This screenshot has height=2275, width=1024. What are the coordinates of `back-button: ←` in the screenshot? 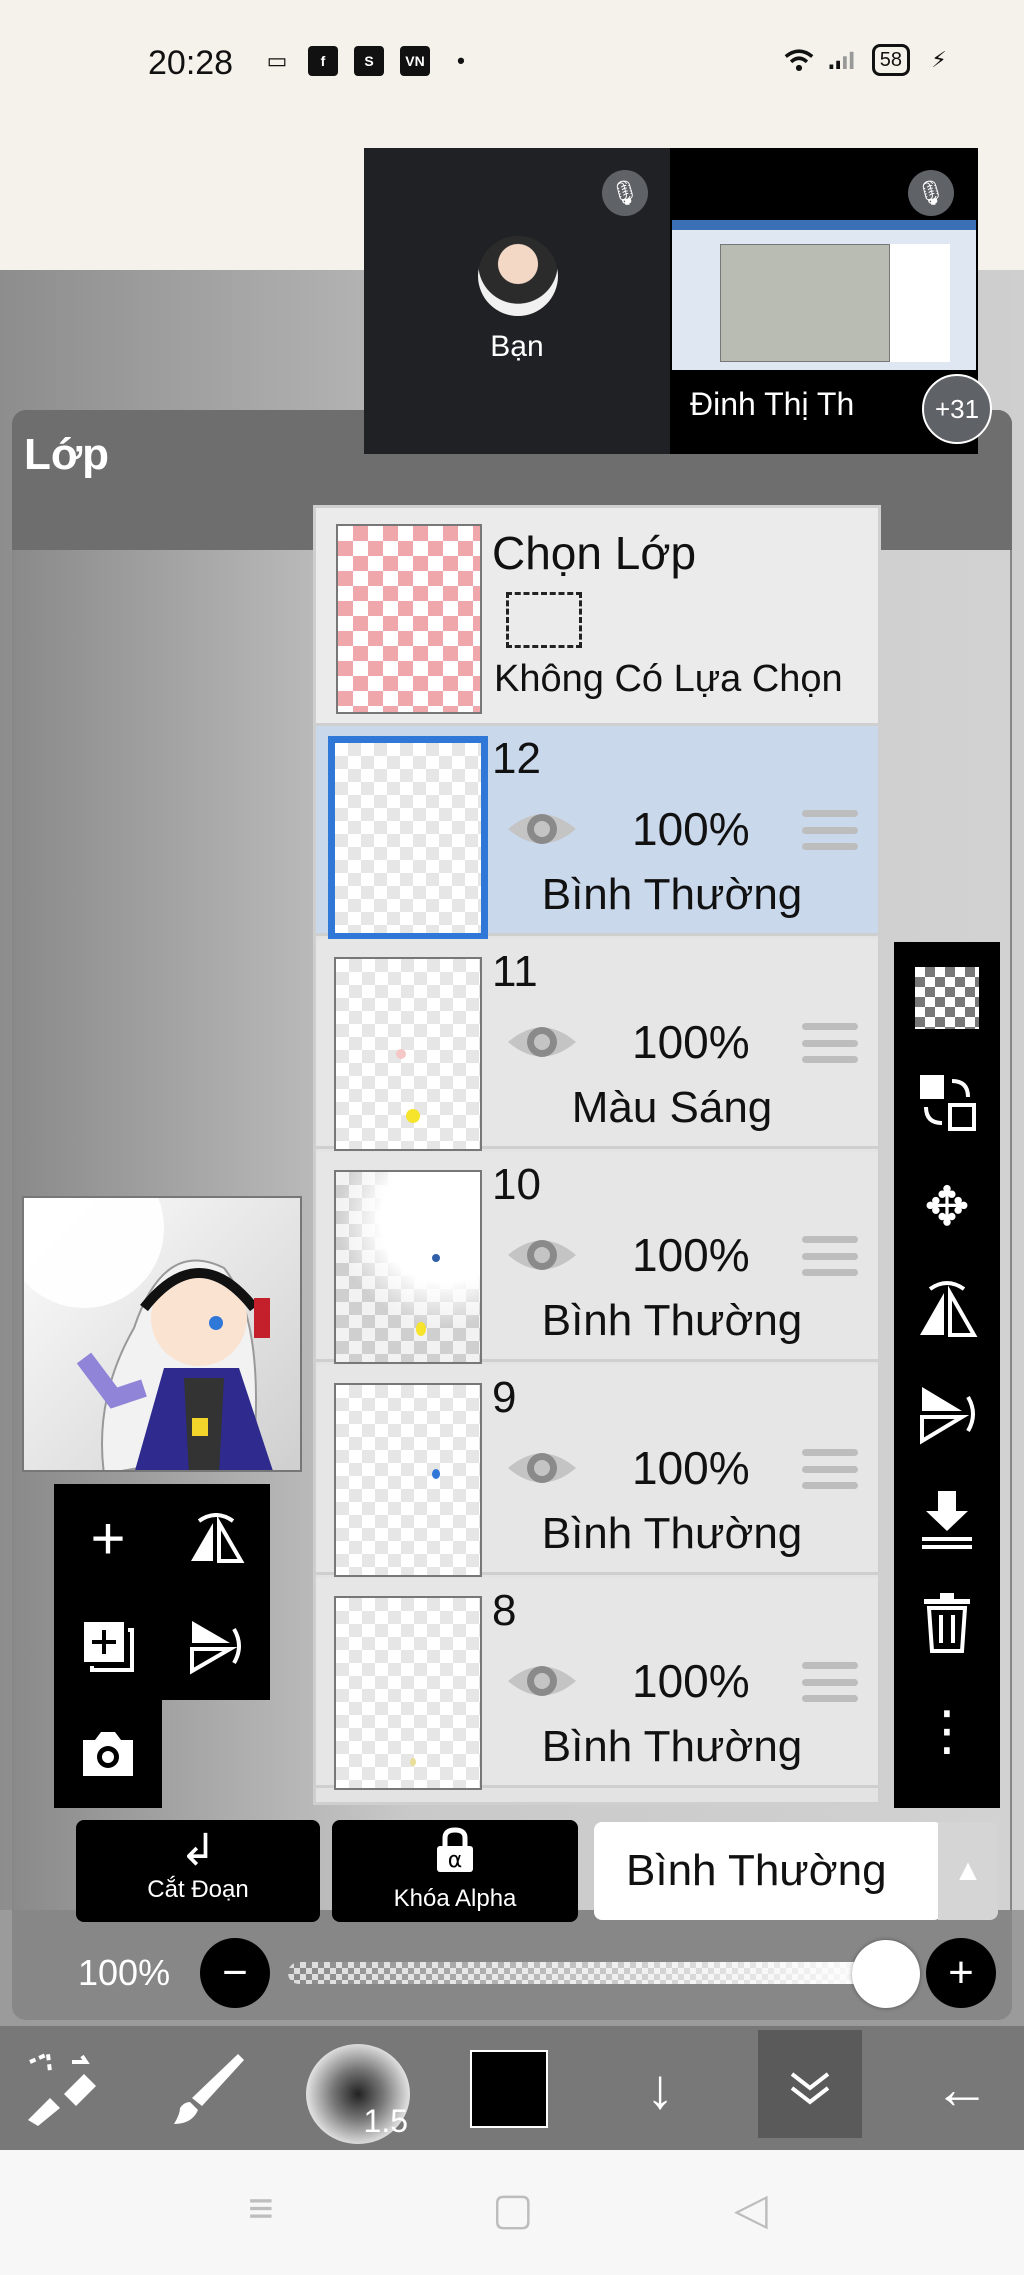 It's located at (962, 2088).